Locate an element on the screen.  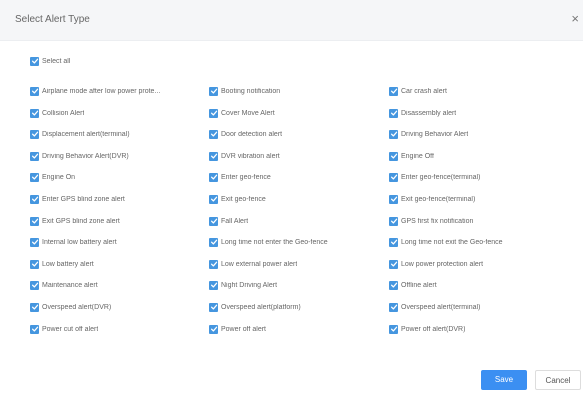
alert-option-checkbox: Driving Behavior Alert(DVR) is located at coordinates (79, 156).